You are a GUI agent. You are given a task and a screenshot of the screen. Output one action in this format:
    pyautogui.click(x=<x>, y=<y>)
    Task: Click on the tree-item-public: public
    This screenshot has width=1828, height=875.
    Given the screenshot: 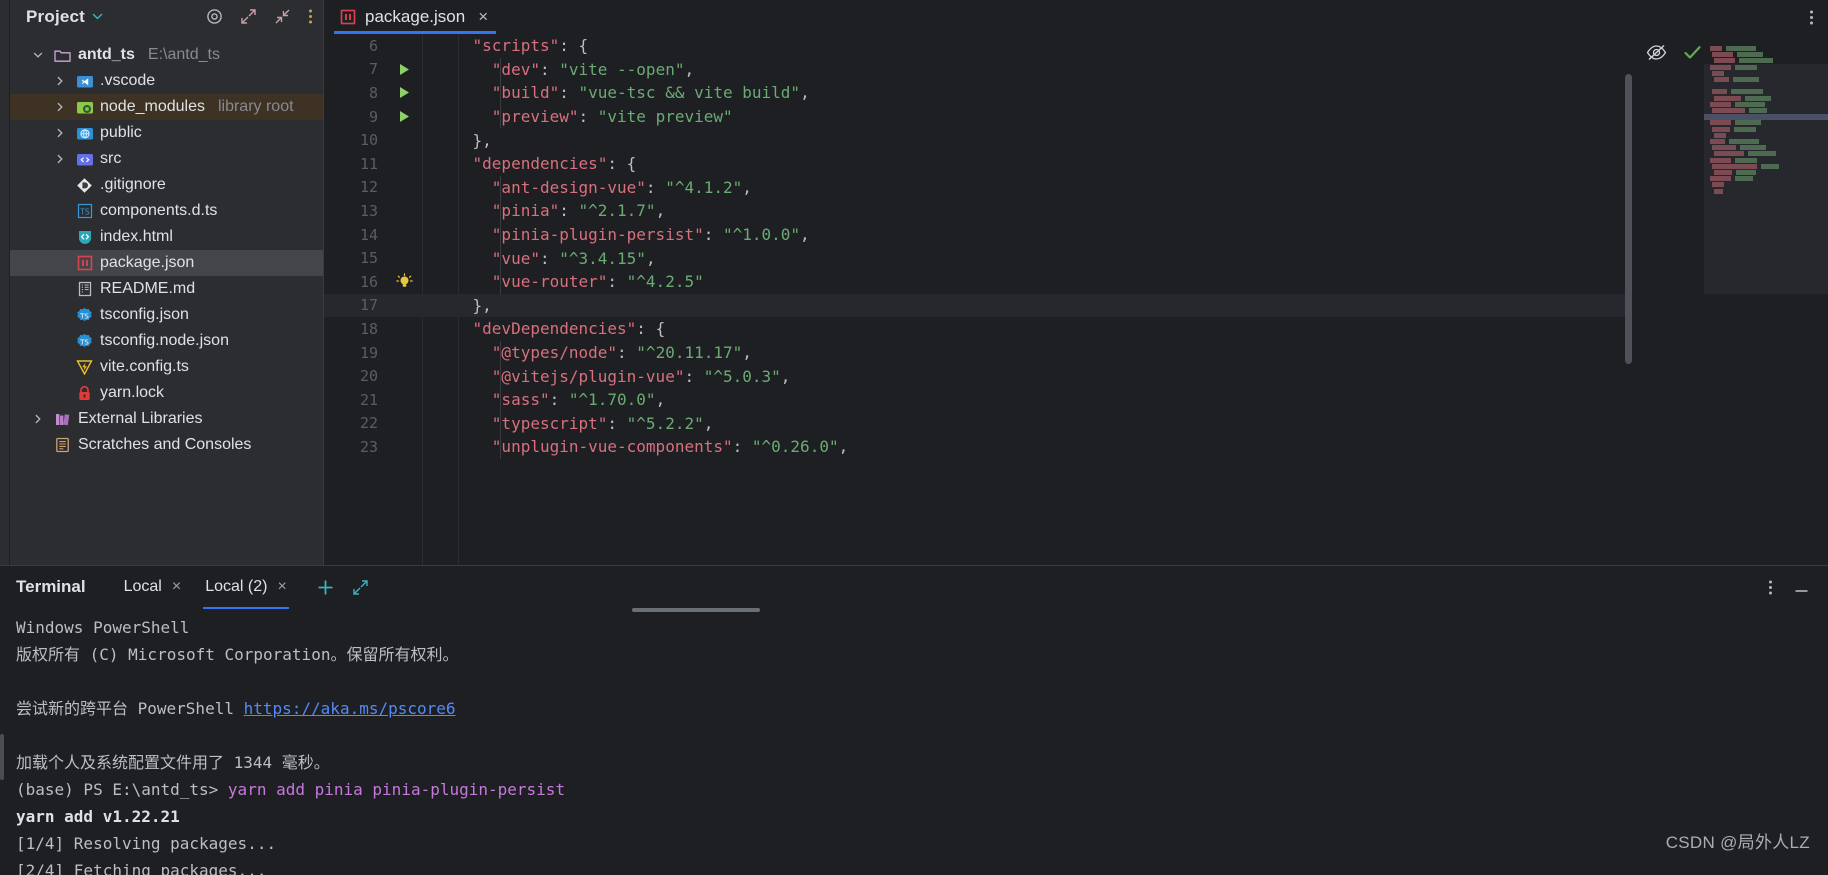 What is the action you would take?
    pyautogui.click(x=166, y=133)
    